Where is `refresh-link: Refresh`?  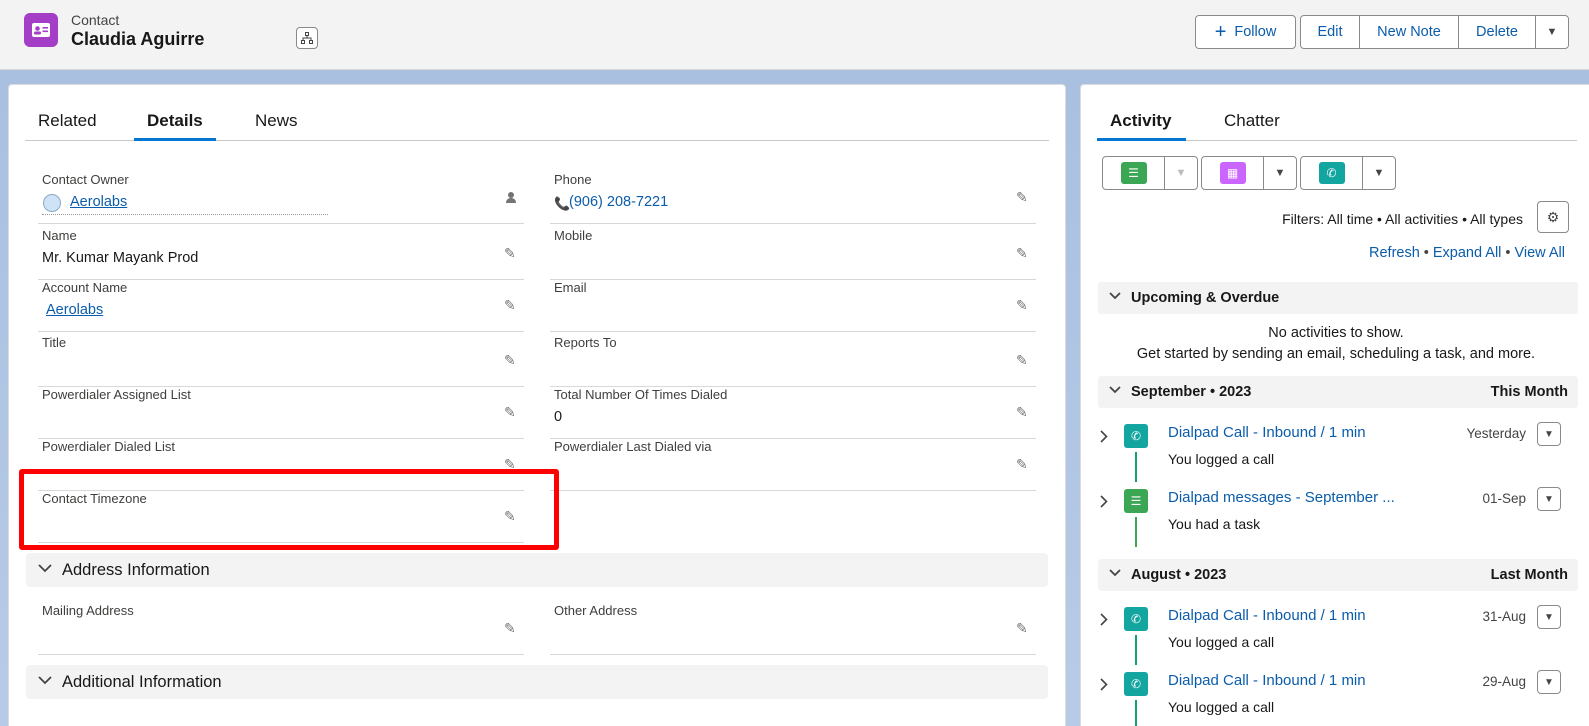
refresh-link: Refresh is located at coordinates (1394, 253).